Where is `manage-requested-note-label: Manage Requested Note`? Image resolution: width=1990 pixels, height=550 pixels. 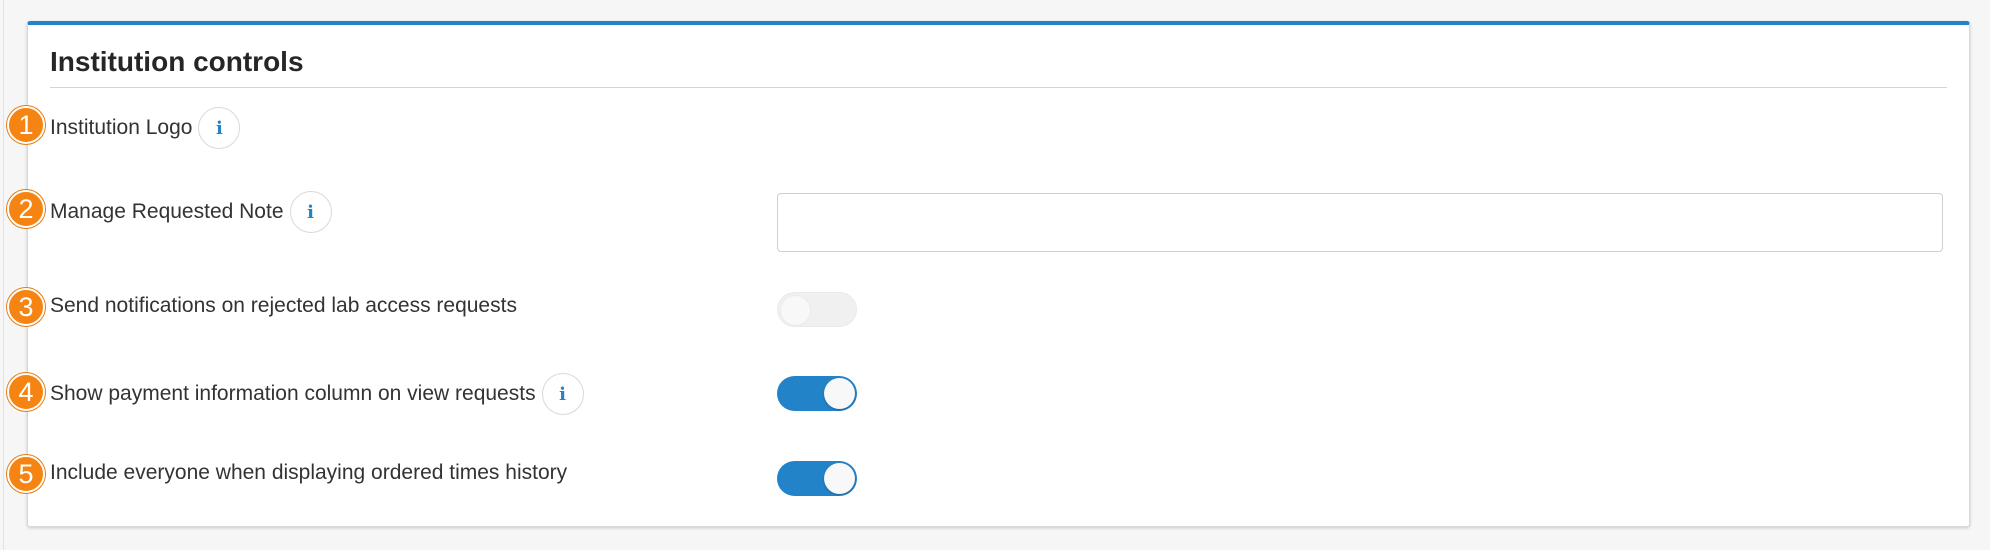
manage-requested-note-label: Manage Requested Note is located at coordinates (167, 211).